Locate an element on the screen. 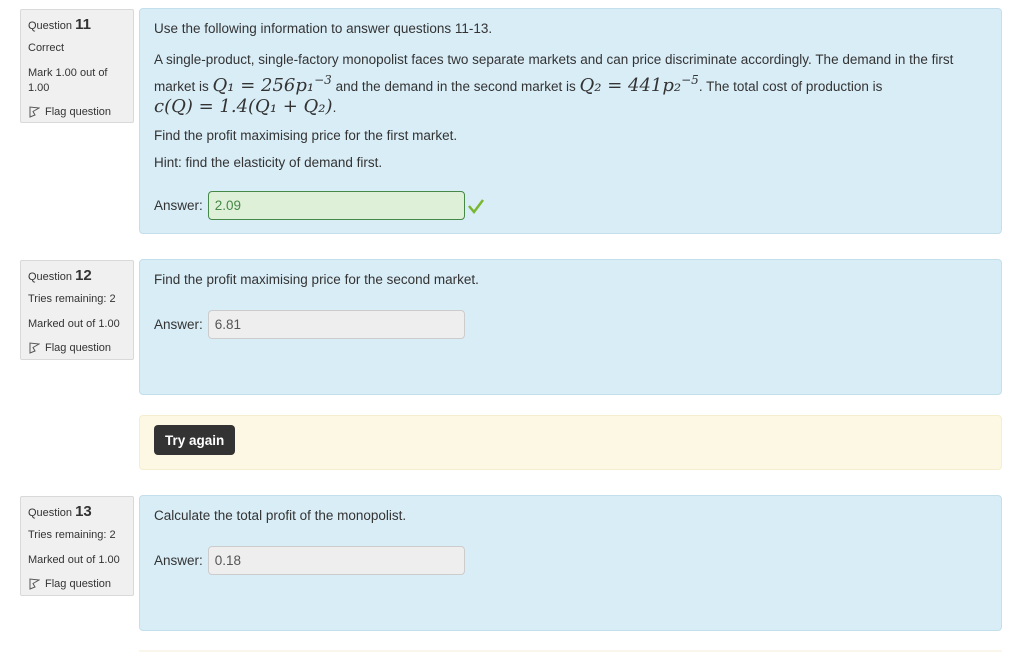 The width and height of the screenshot is (1014, 652). question-number-value: 12 is located at coordinates (83, 275).